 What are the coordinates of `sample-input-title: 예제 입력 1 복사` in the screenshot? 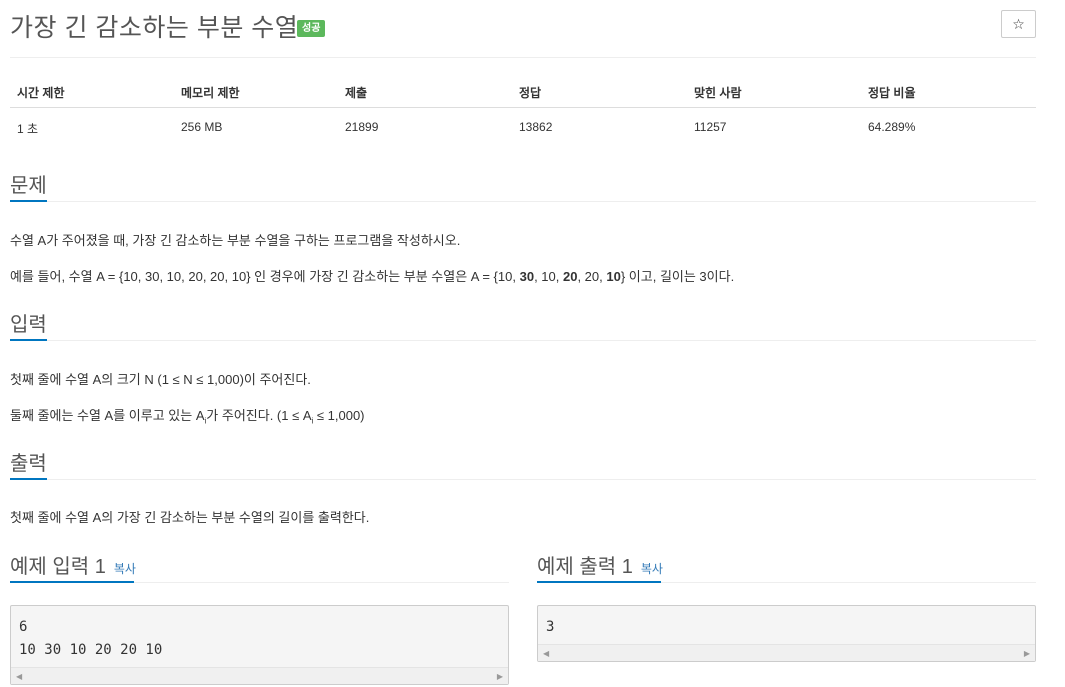 It's located at (73, 564).